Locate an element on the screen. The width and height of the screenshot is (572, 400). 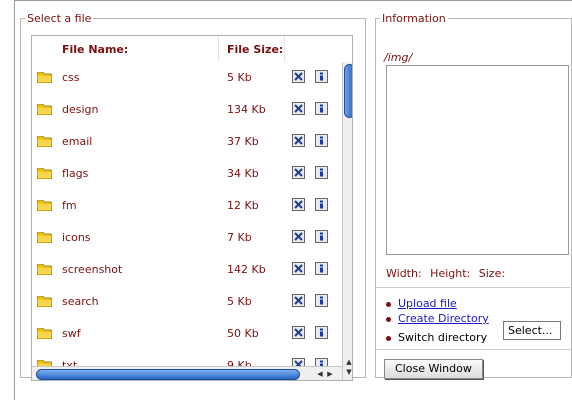
switch-directory-row: Switch directory is located at coordinates (435, 337).